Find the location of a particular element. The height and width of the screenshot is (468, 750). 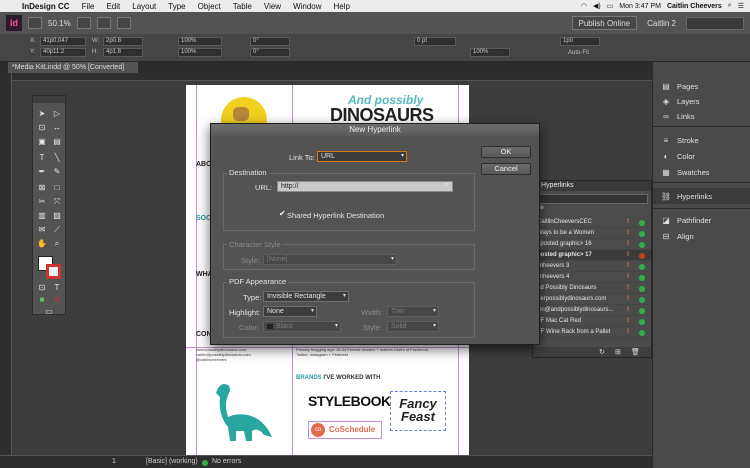

direct-selection-tool-icon: ▷ is located at coordinates (57, 113).